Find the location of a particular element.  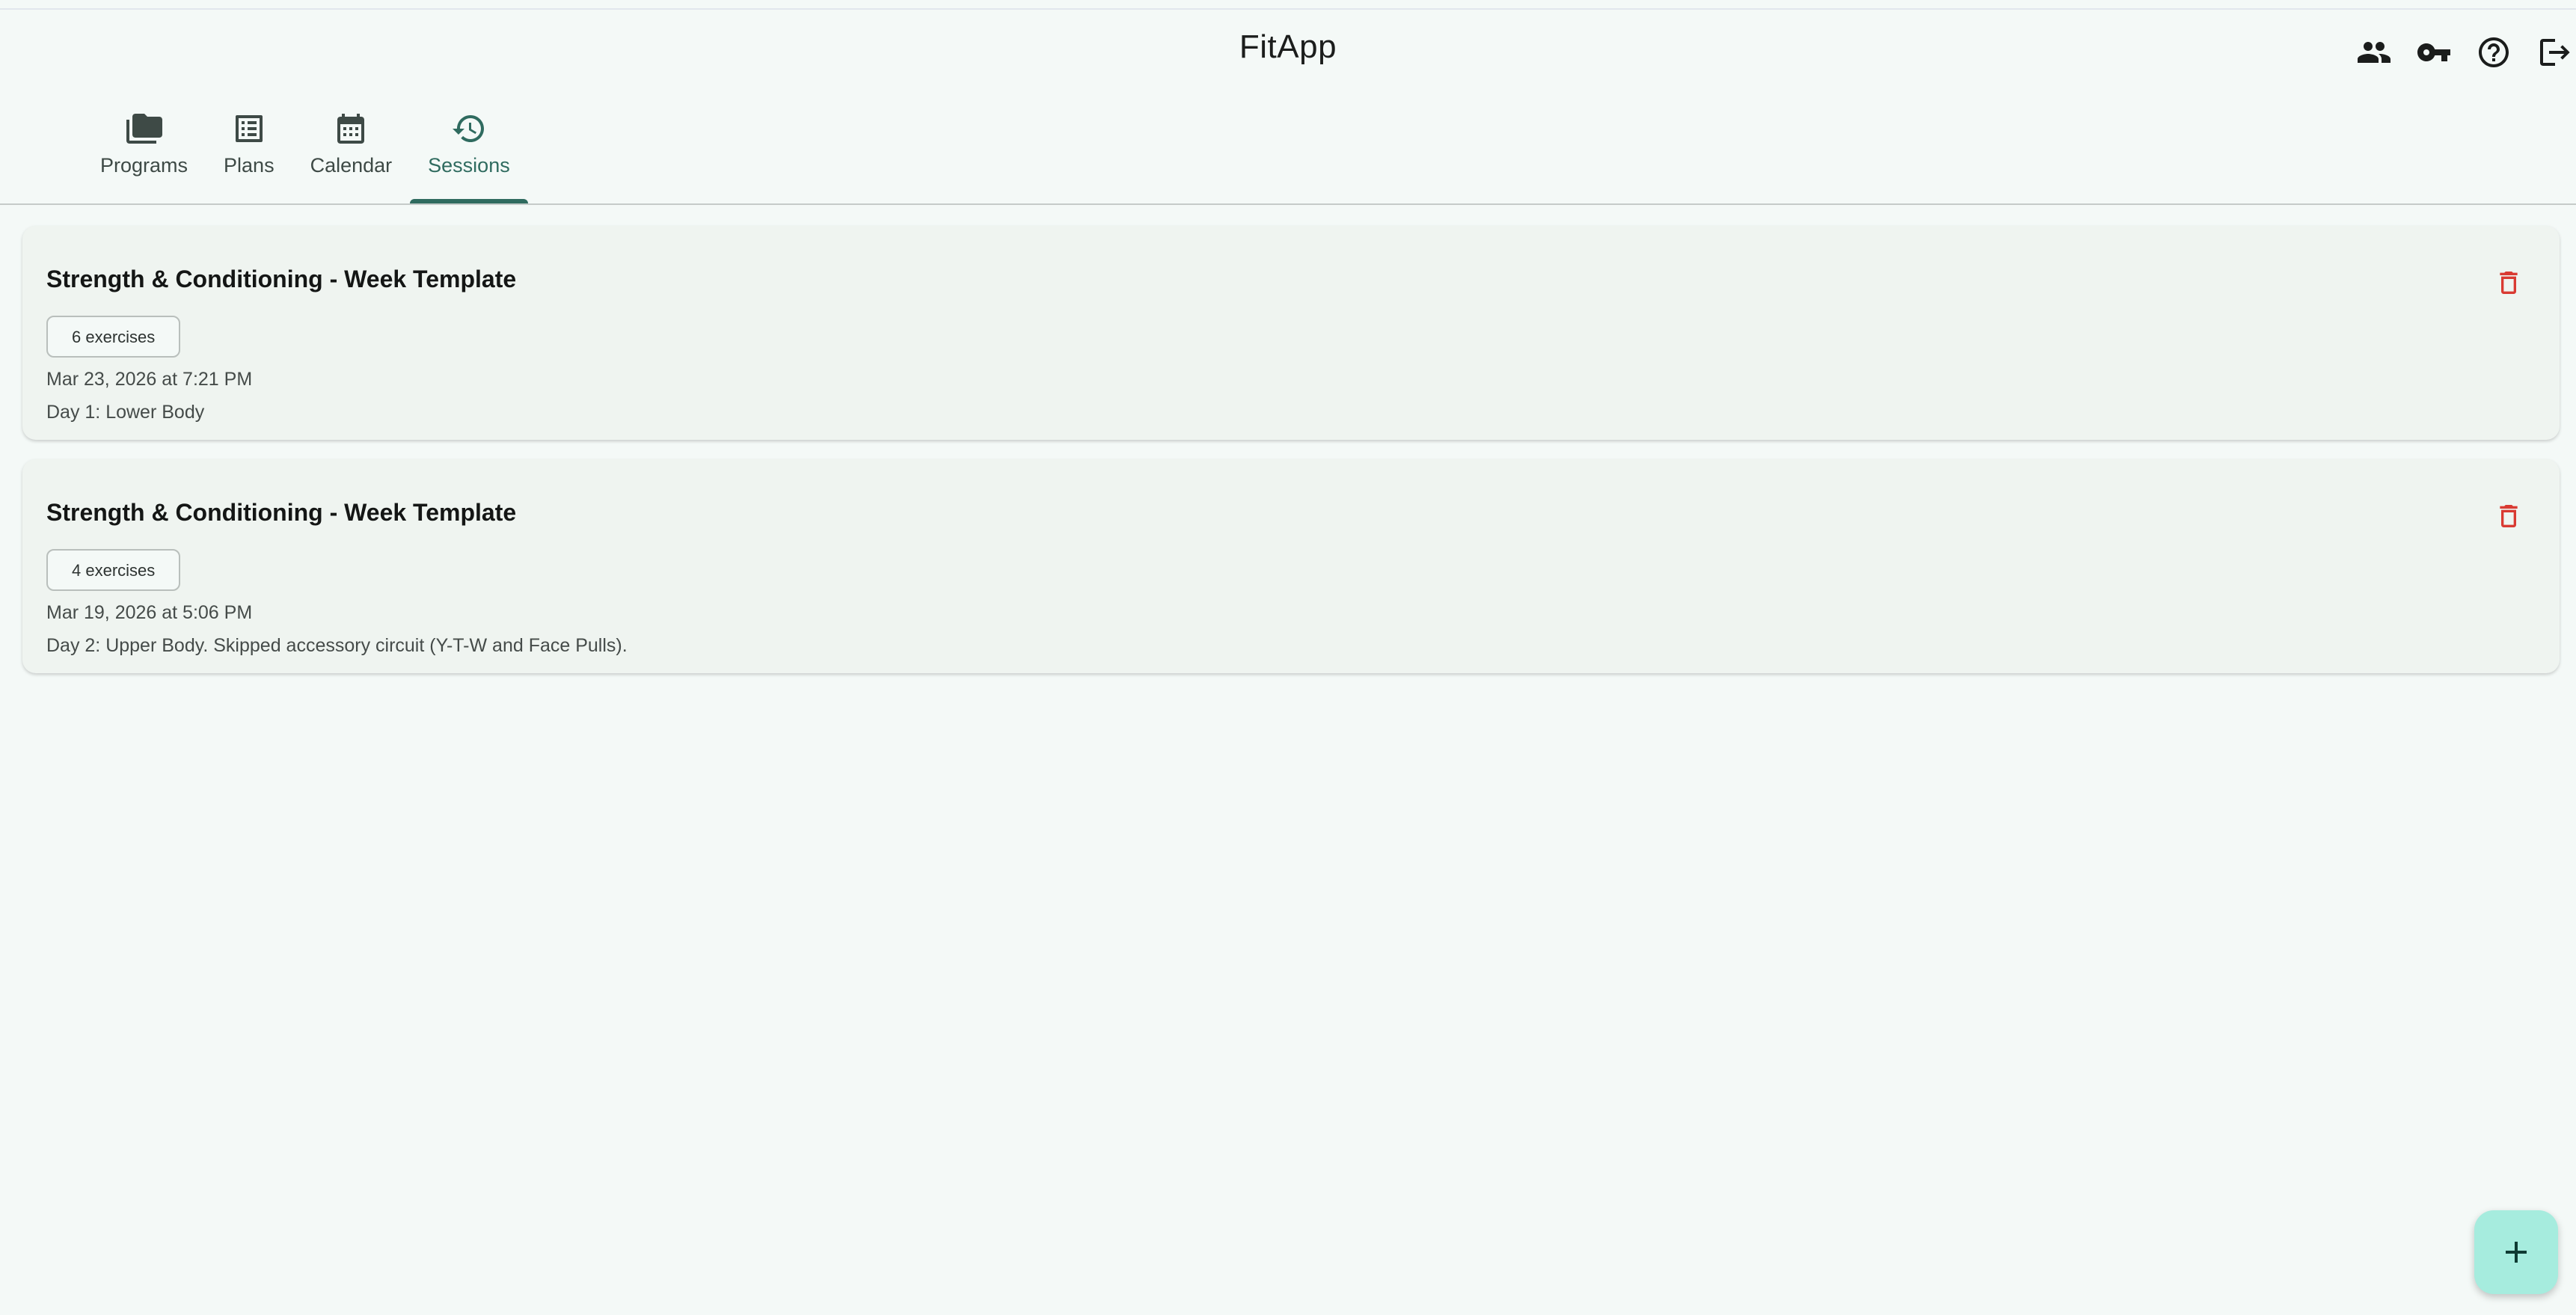

tab-calendar: Calendar is located at coordinates (351, 157).